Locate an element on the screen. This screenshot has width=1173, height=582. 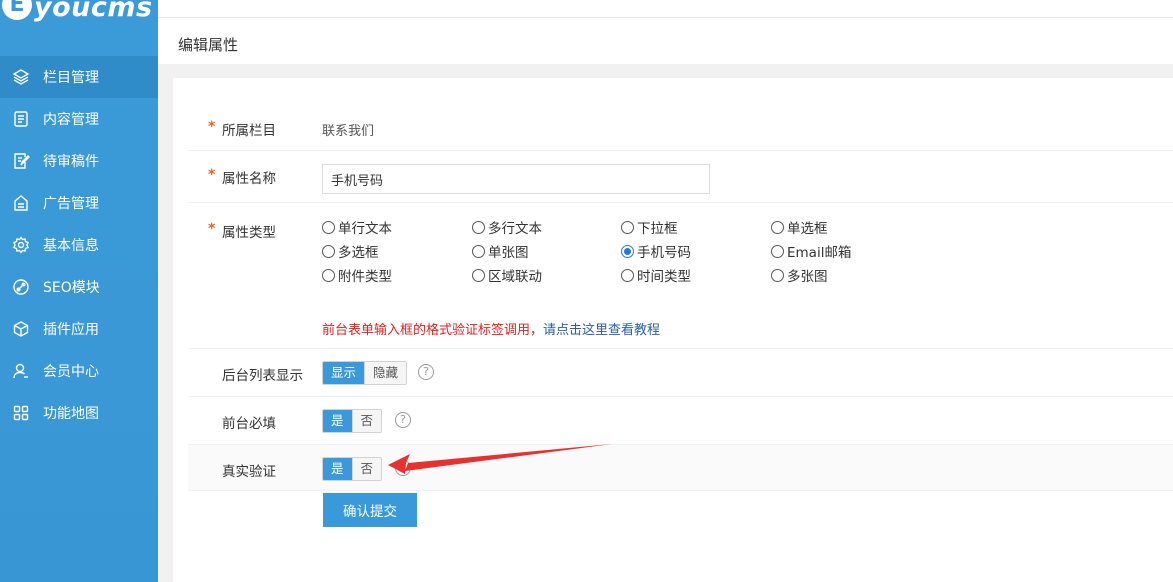
radio-label: 单张图 is located at coordinates (508, 253).